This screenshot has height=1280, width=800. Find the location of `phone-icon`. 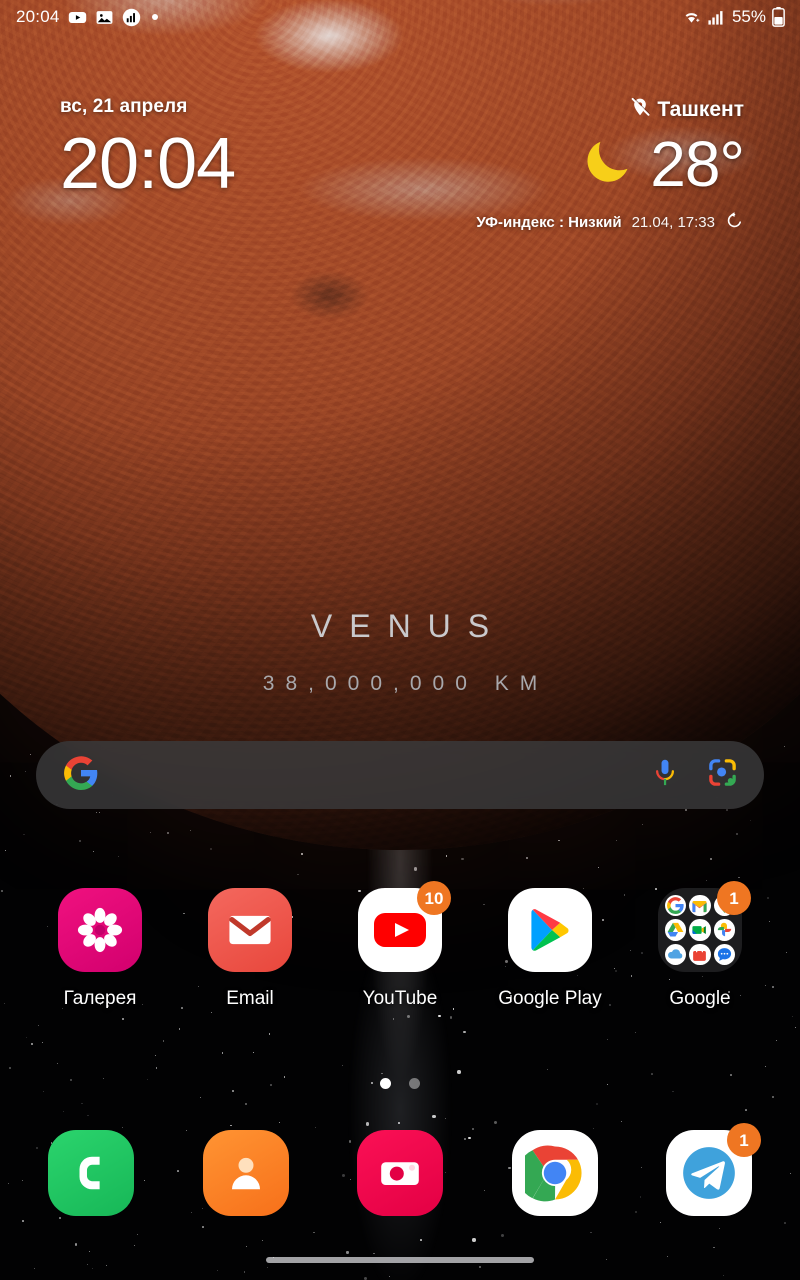

phone-icon is located at coordinates (91, 1173).